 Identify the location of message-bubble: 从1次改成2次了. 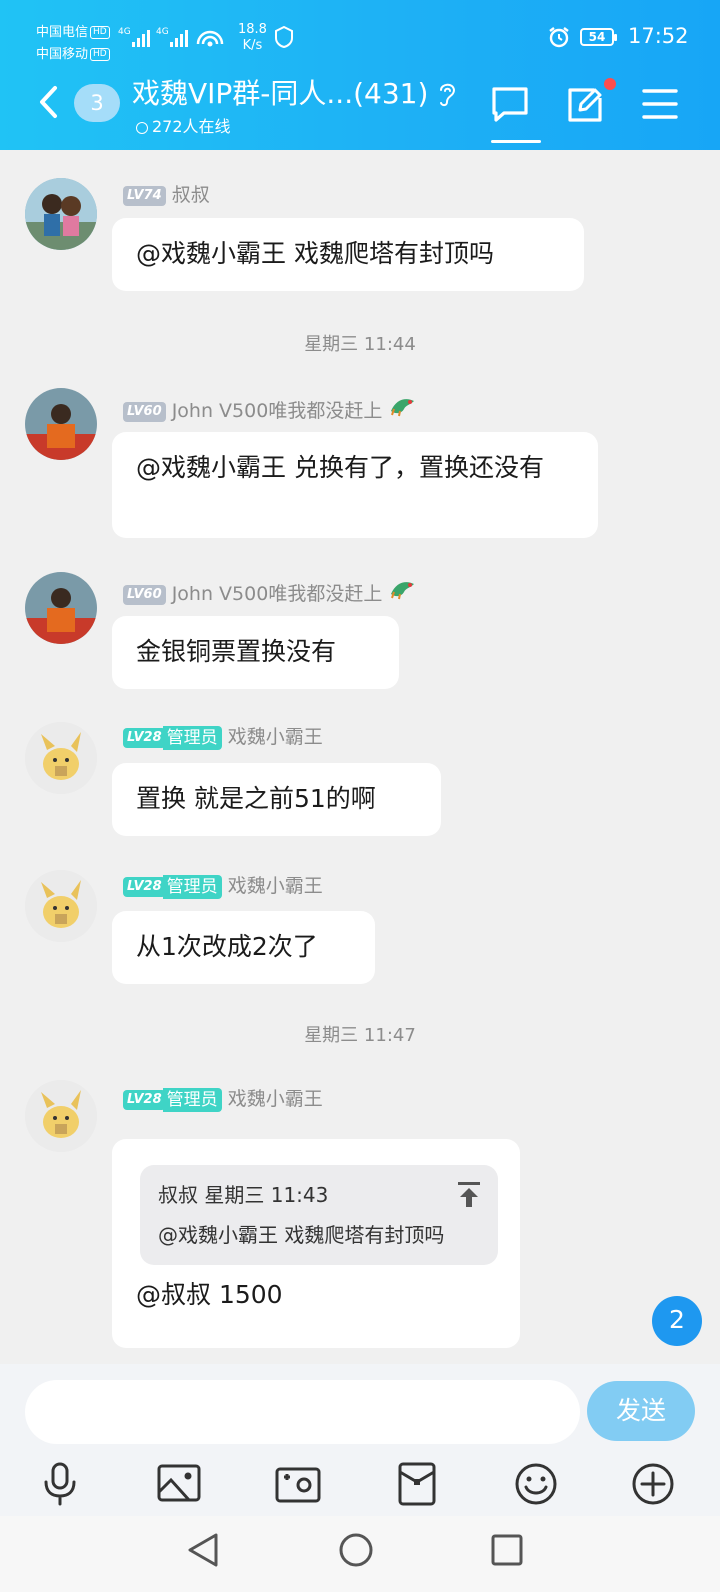
(243, 947).